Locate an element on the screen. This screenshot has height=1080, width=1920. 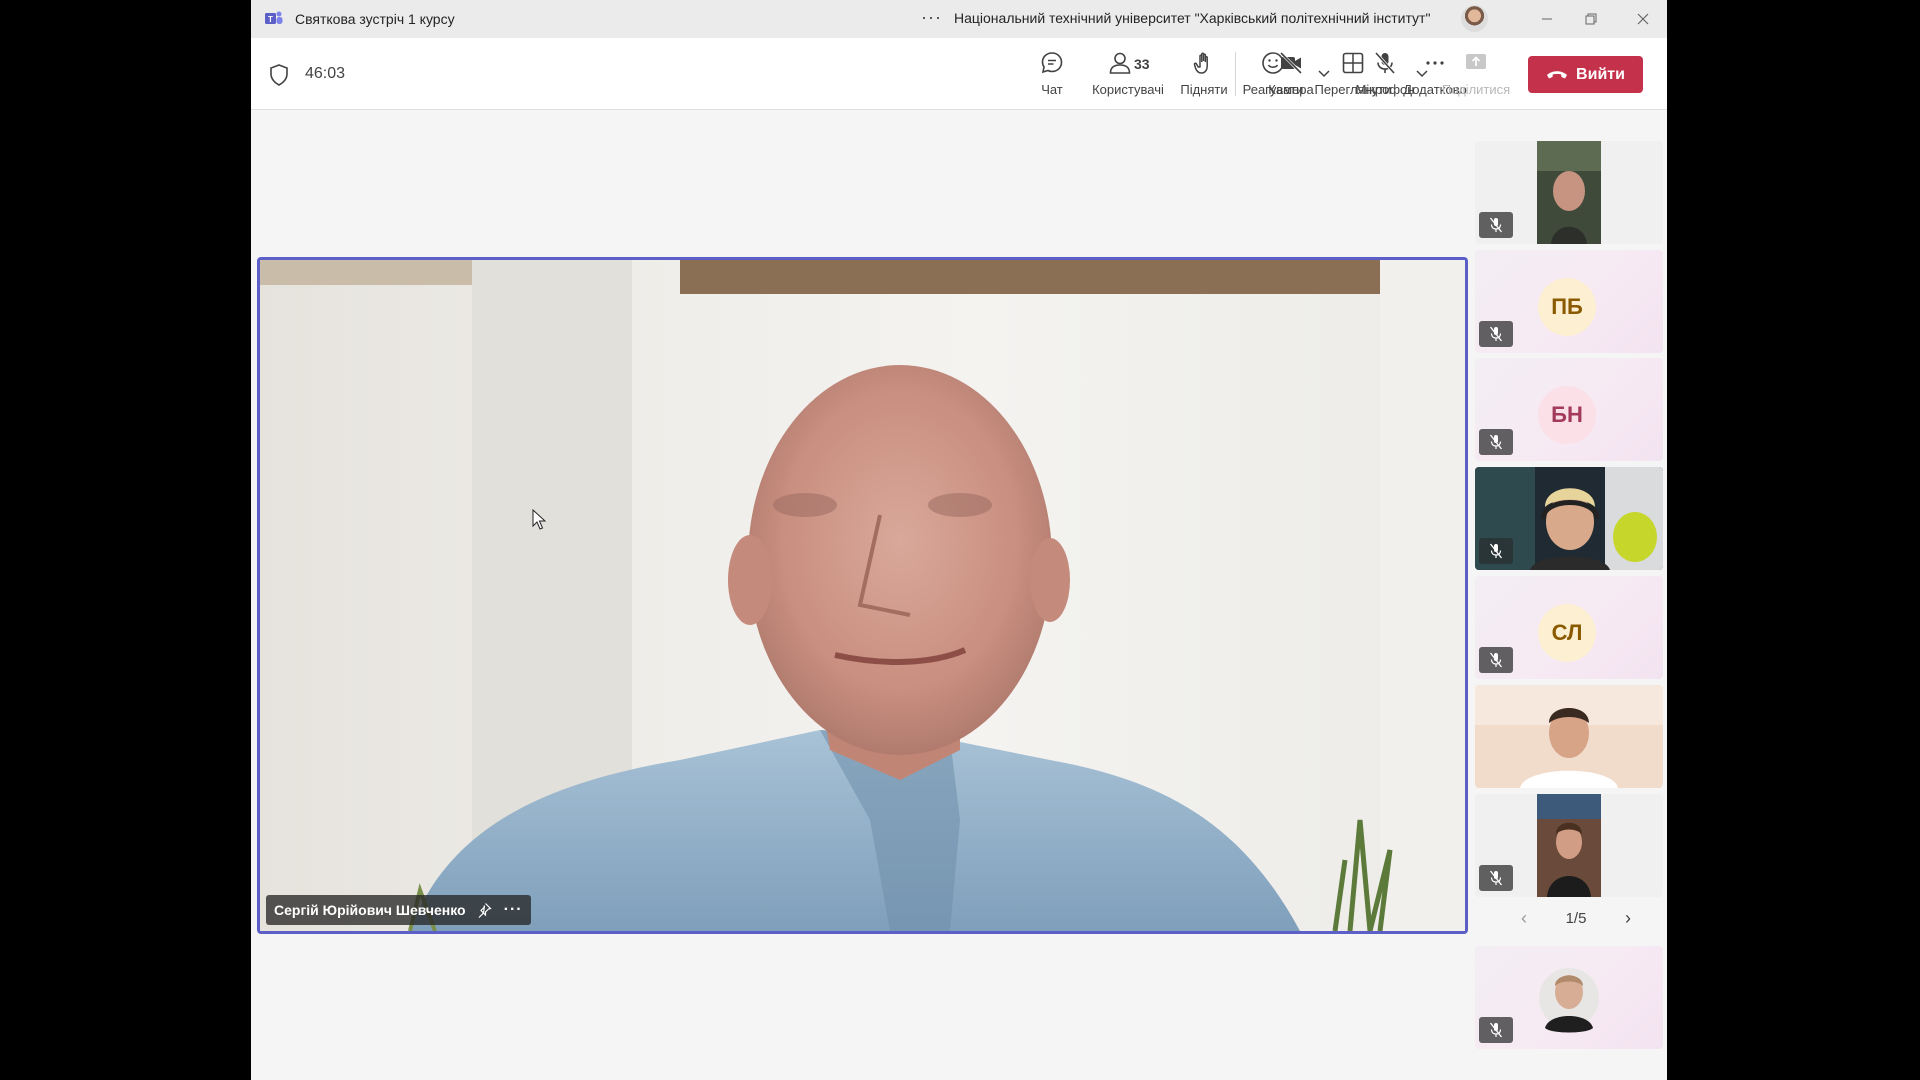
hang-up-icon is located at coordinates (1557, 74).